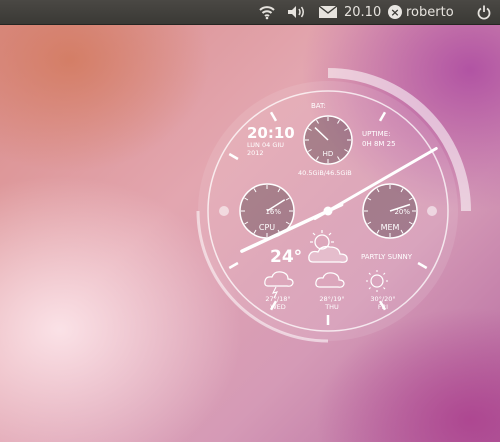  What do you see at coordinates (286, 257) in the screenshot?
I see `current-temperature: 24°` at bounding box center [286, 257].